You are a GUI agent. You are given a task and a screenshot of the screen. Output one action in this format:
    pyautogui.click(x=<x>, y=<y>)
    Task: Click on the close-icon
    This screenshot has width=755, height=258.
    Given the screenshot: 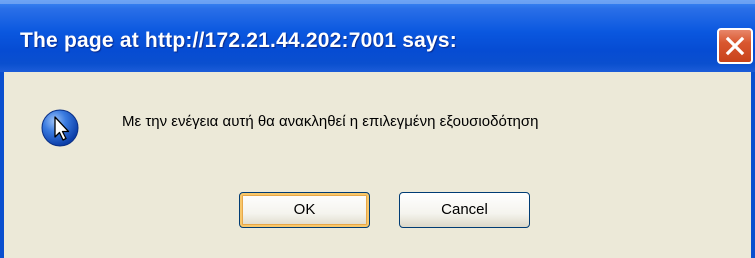 What is the action you would take?
    pyautogui.click(x=735, y=46)
    